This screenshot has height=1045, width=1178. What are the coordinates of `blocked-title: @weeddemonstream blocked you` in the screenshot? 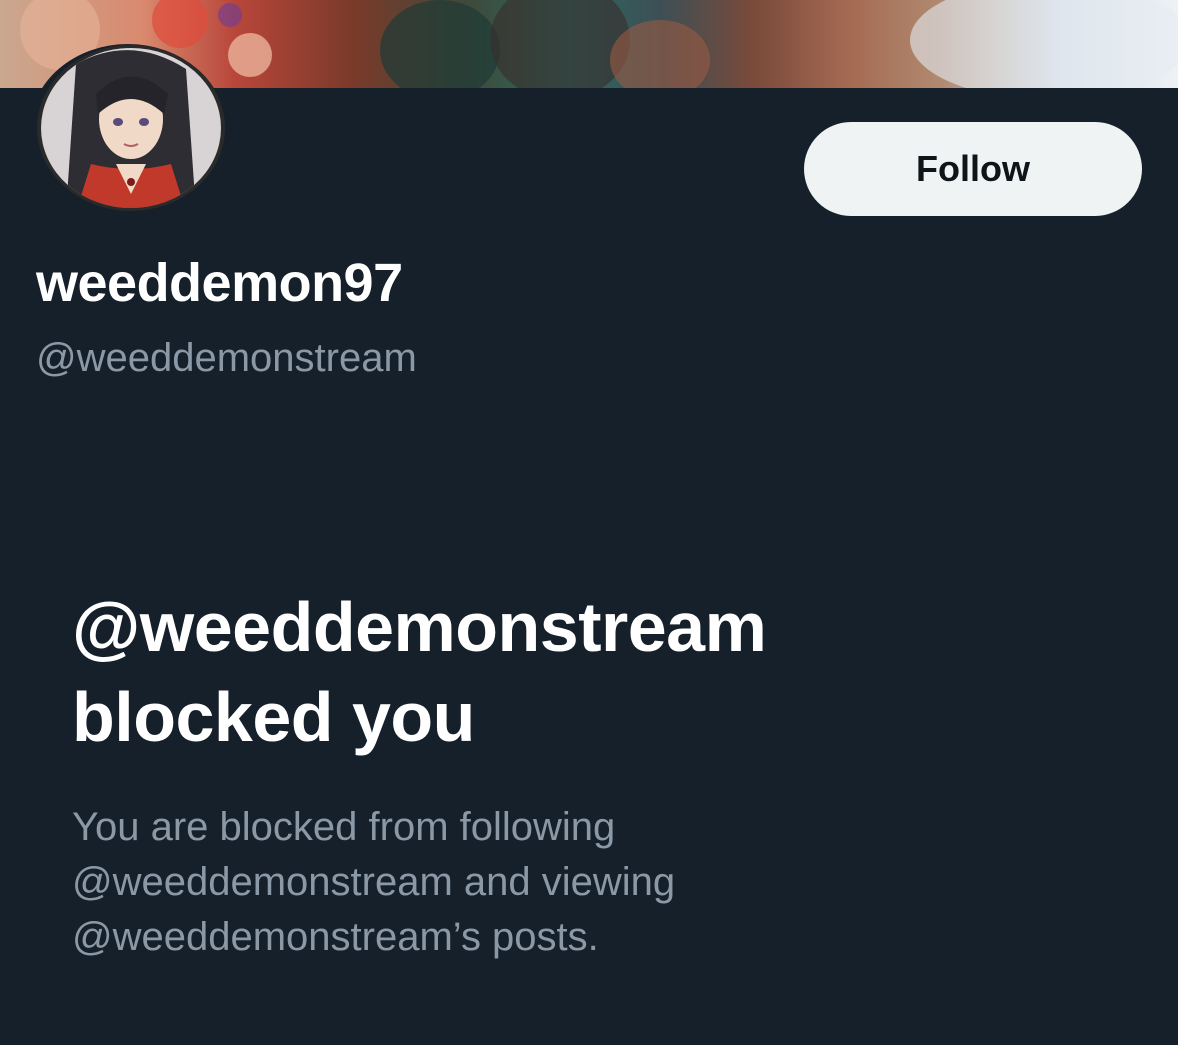 It's located at (572, 672).